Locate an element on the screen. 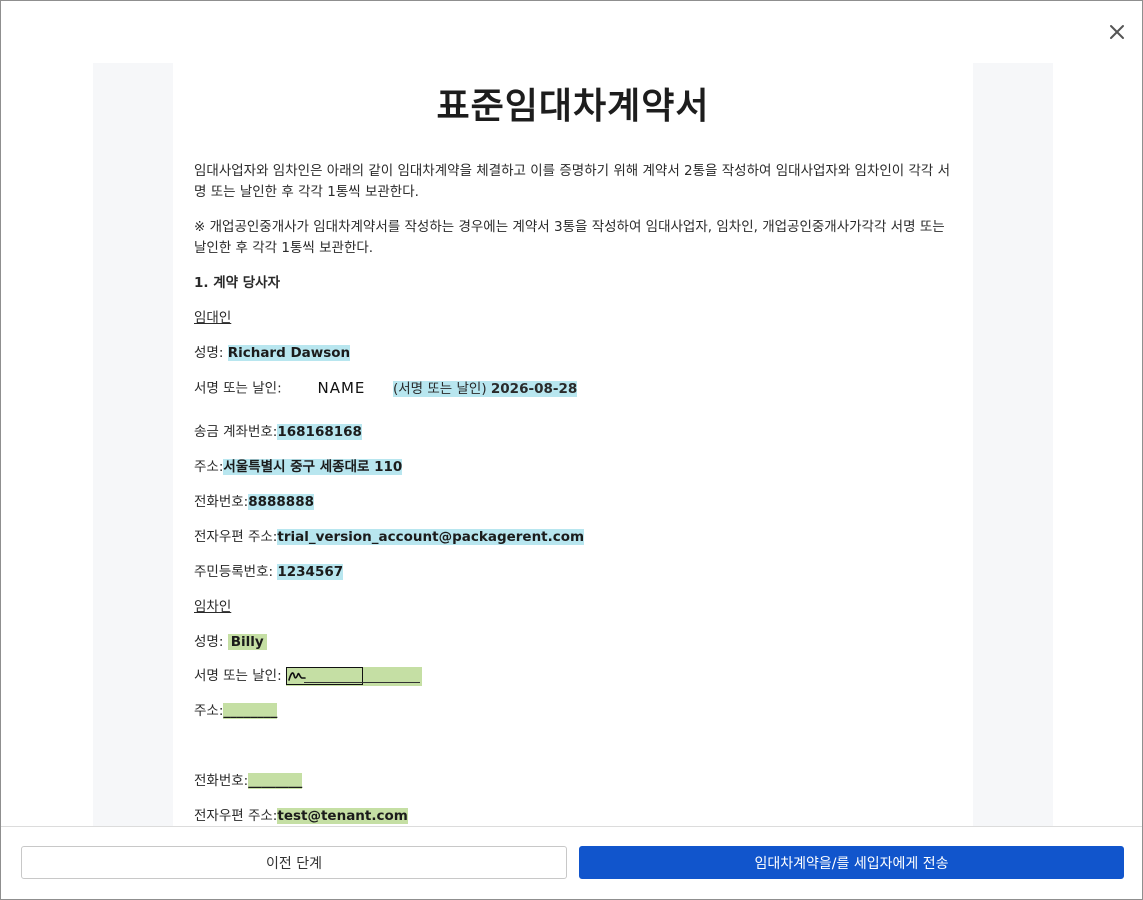  landlord-id-row: 주민등록번호: 1234567 is located at coordinates (269, 572).